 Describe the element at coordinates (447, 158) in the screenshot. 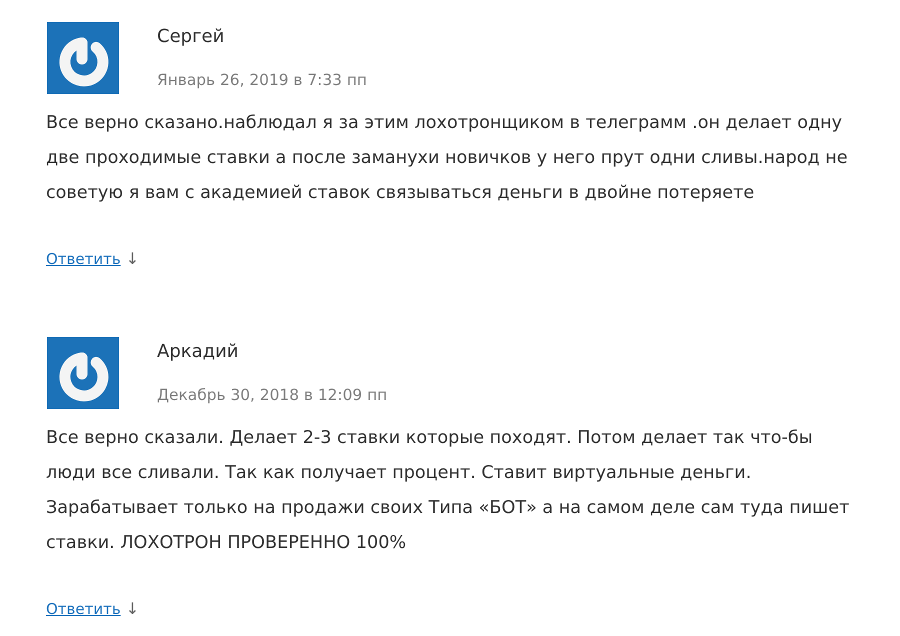

I see `comment-text: Все верно сказано.наблюдал я за этим лохотронщиком в телеграмм .он делает одну две проходимые ставки а после заманухи новичков у него прут одни сливы.народ не советую я вам с академией ставок связываться деньги в двойне потеряете` at that location.